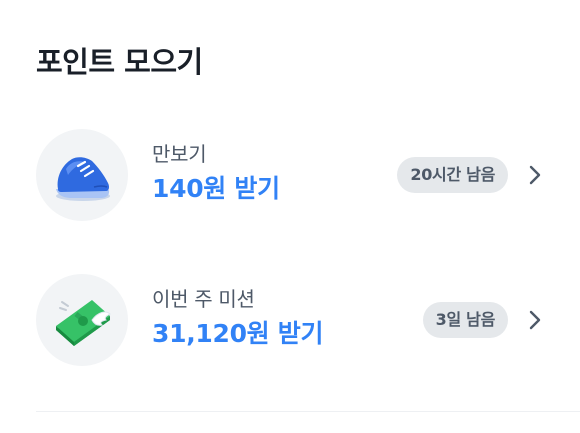 This screenshot has width=580, height=433. Describe the element at coordinates (179, 154) in the screenshot. I see `mission-name: 만보기` at that location.